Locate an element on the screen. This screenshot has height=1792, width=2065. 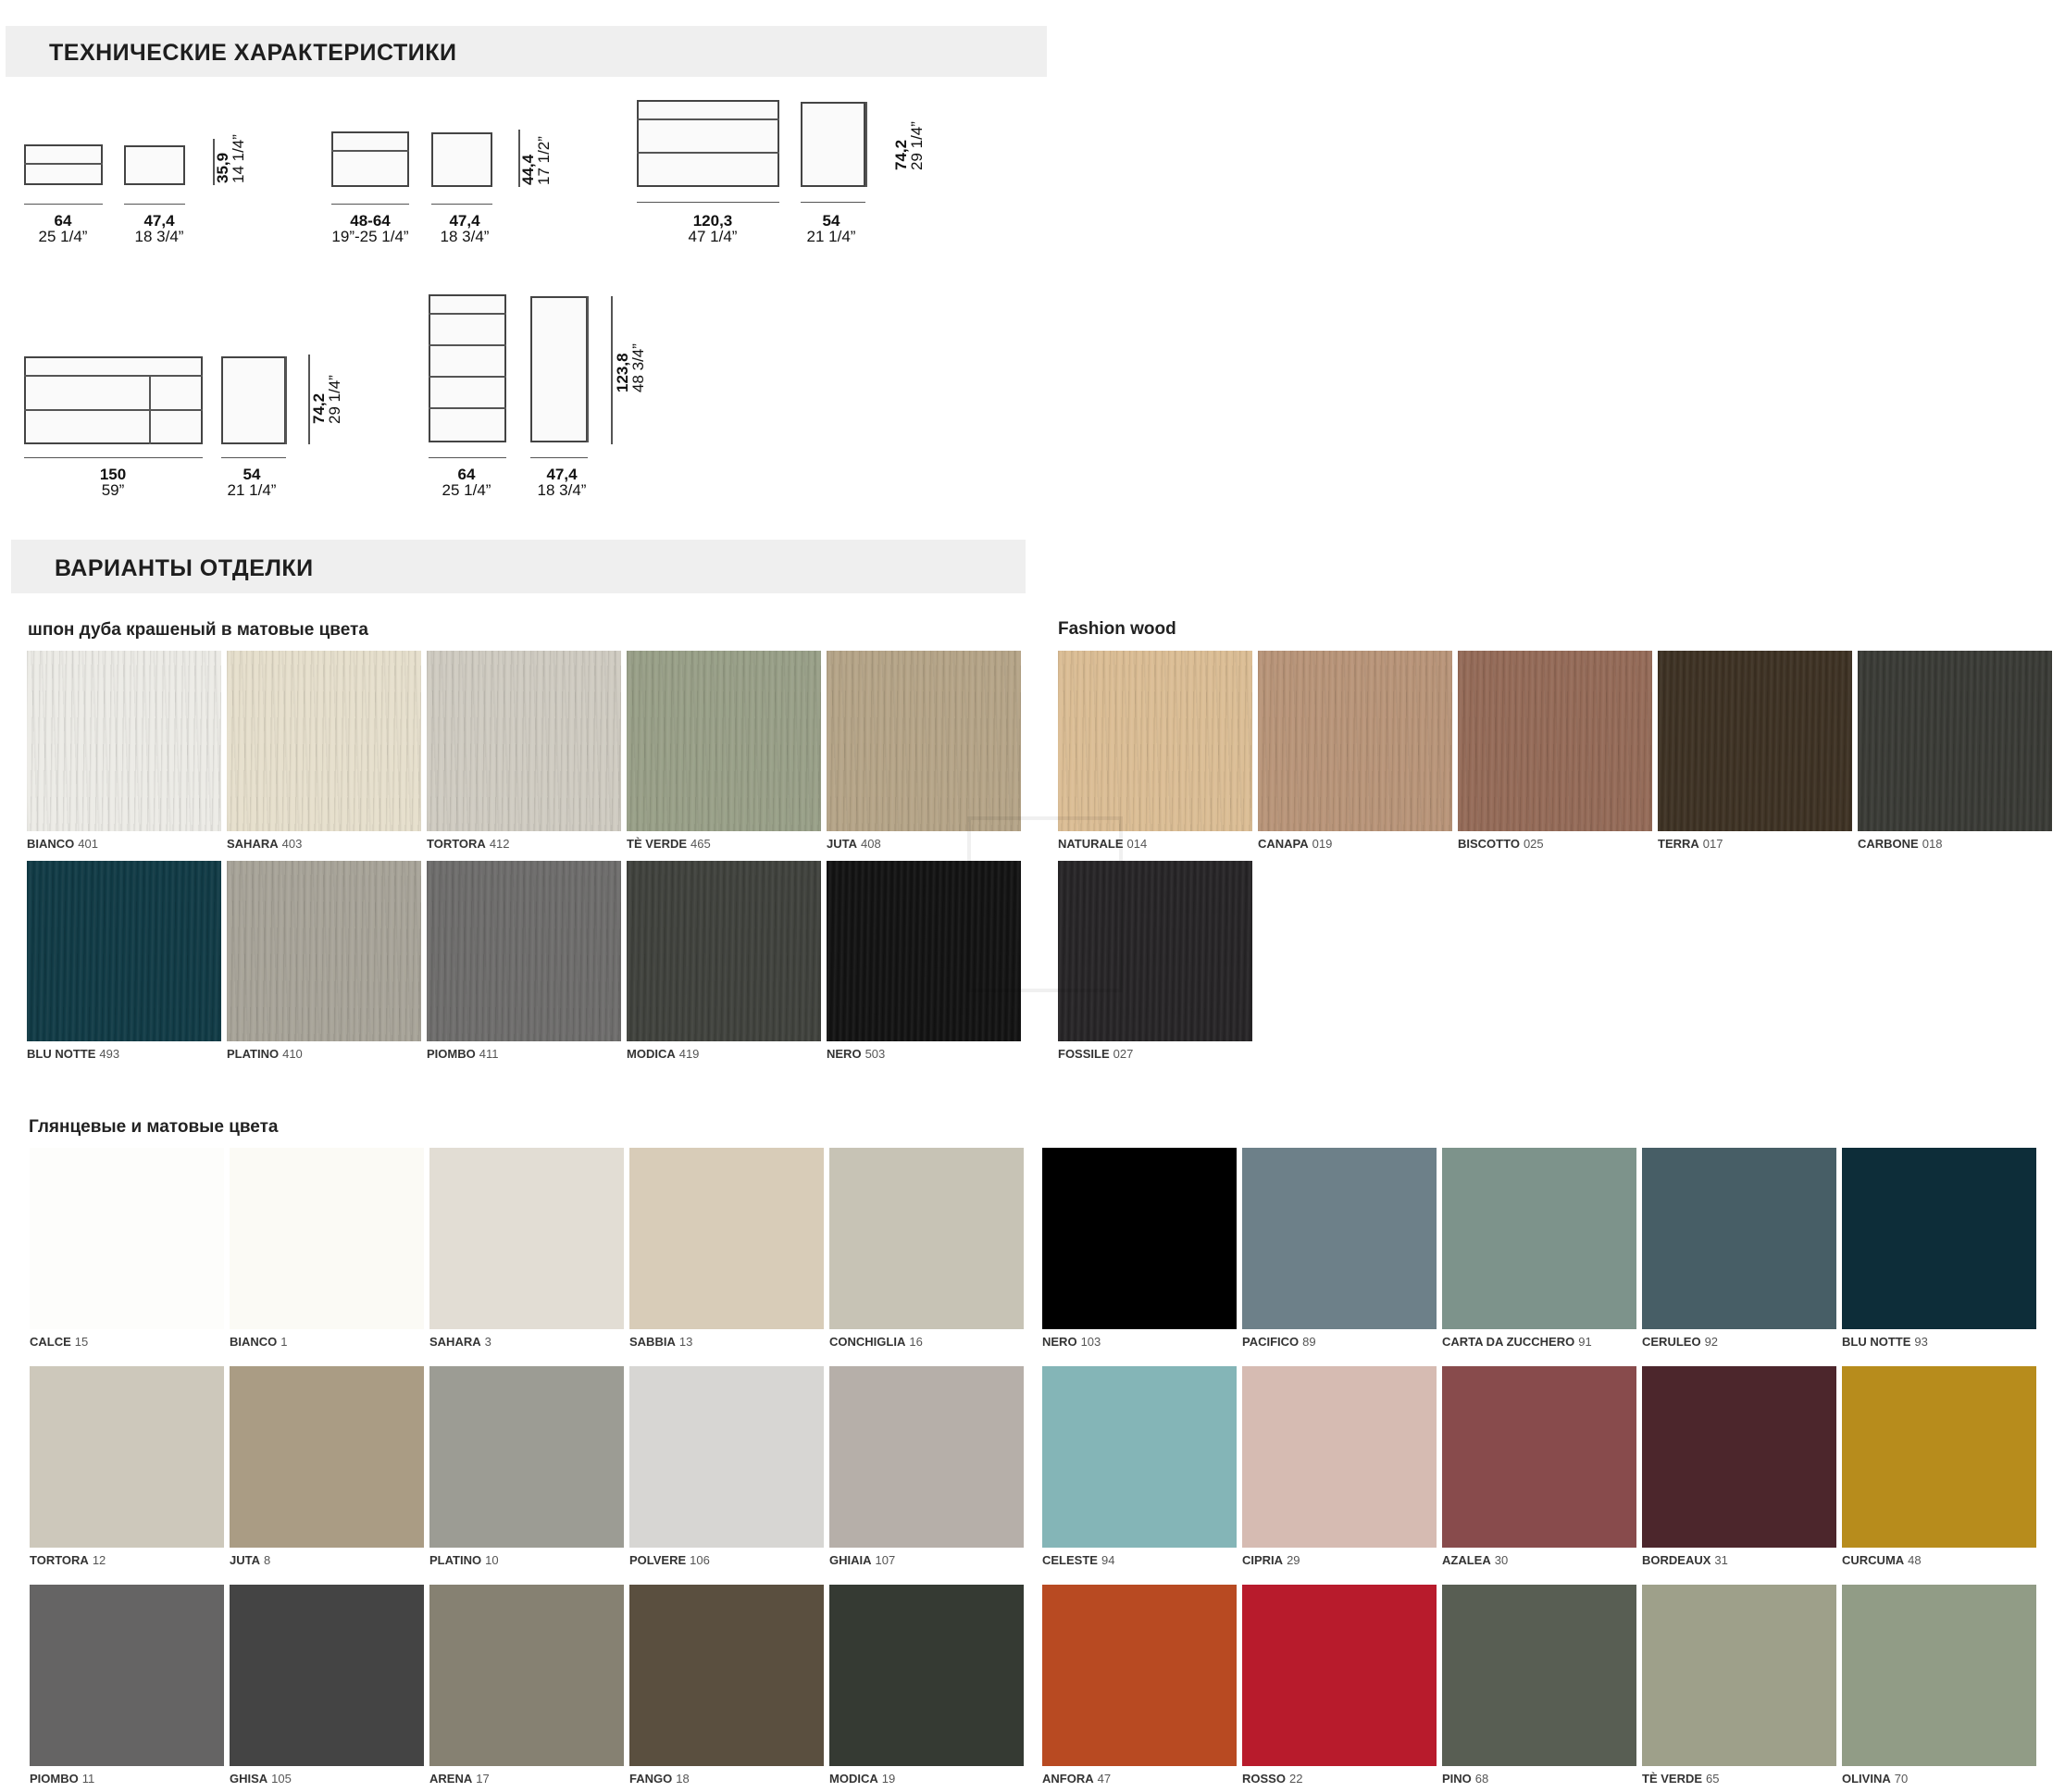
fashion-subtitle: Fashion wood is located at coordinates (1117, 629).